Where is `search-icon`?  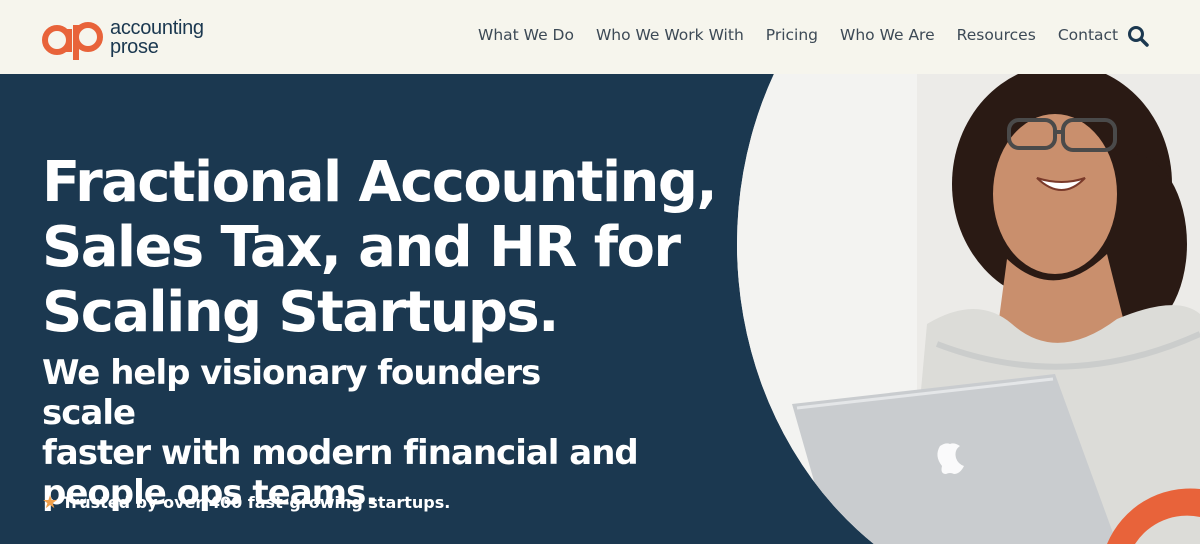 search-icon is located at coordinates (1138, 36).